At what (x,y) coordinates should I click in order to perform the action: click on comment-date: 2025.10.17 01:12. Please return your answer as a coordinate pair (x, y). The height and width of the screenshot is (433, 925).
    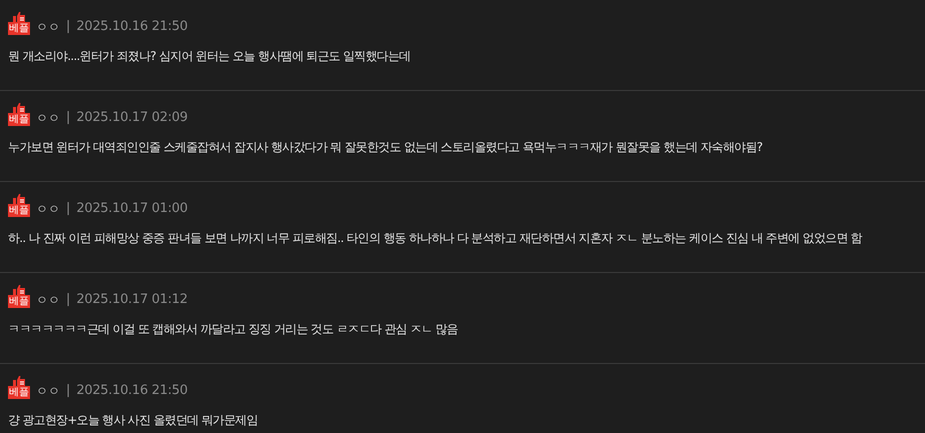
    Looking at the image, I should click on (132, 300).